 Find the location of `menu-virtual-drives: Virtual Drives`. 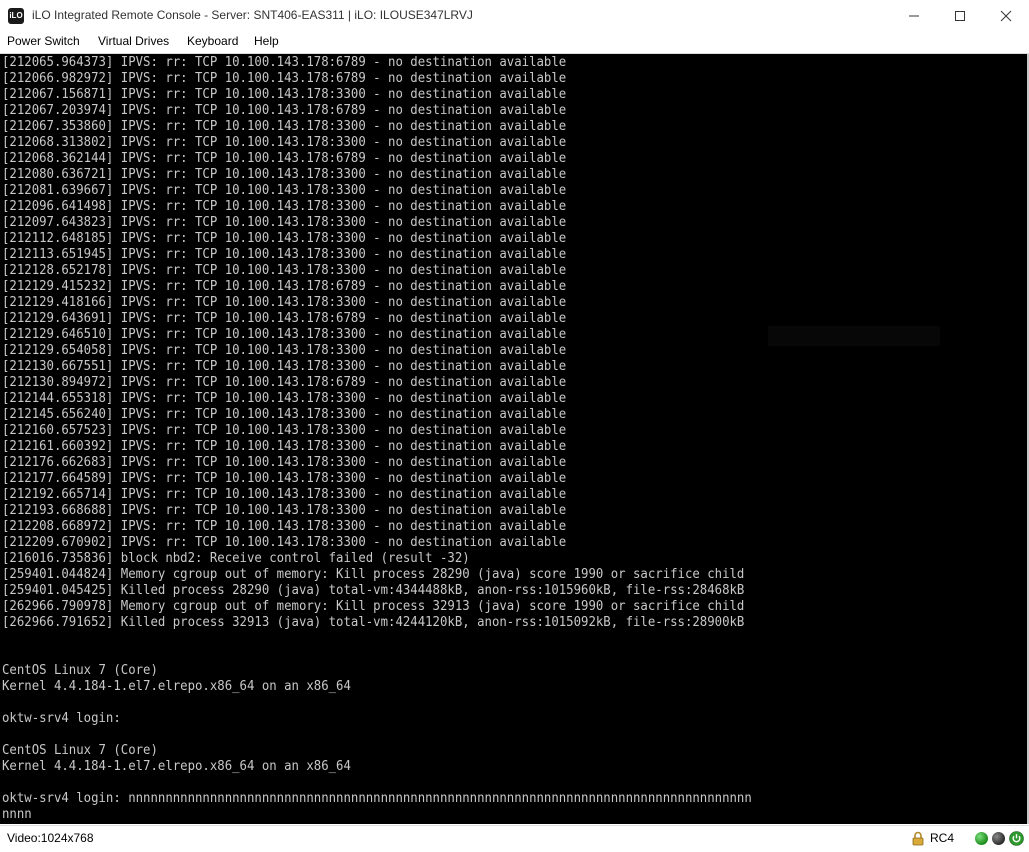

menu-virtual-drives: Virtual Drives is located at coordinates (133, 41).